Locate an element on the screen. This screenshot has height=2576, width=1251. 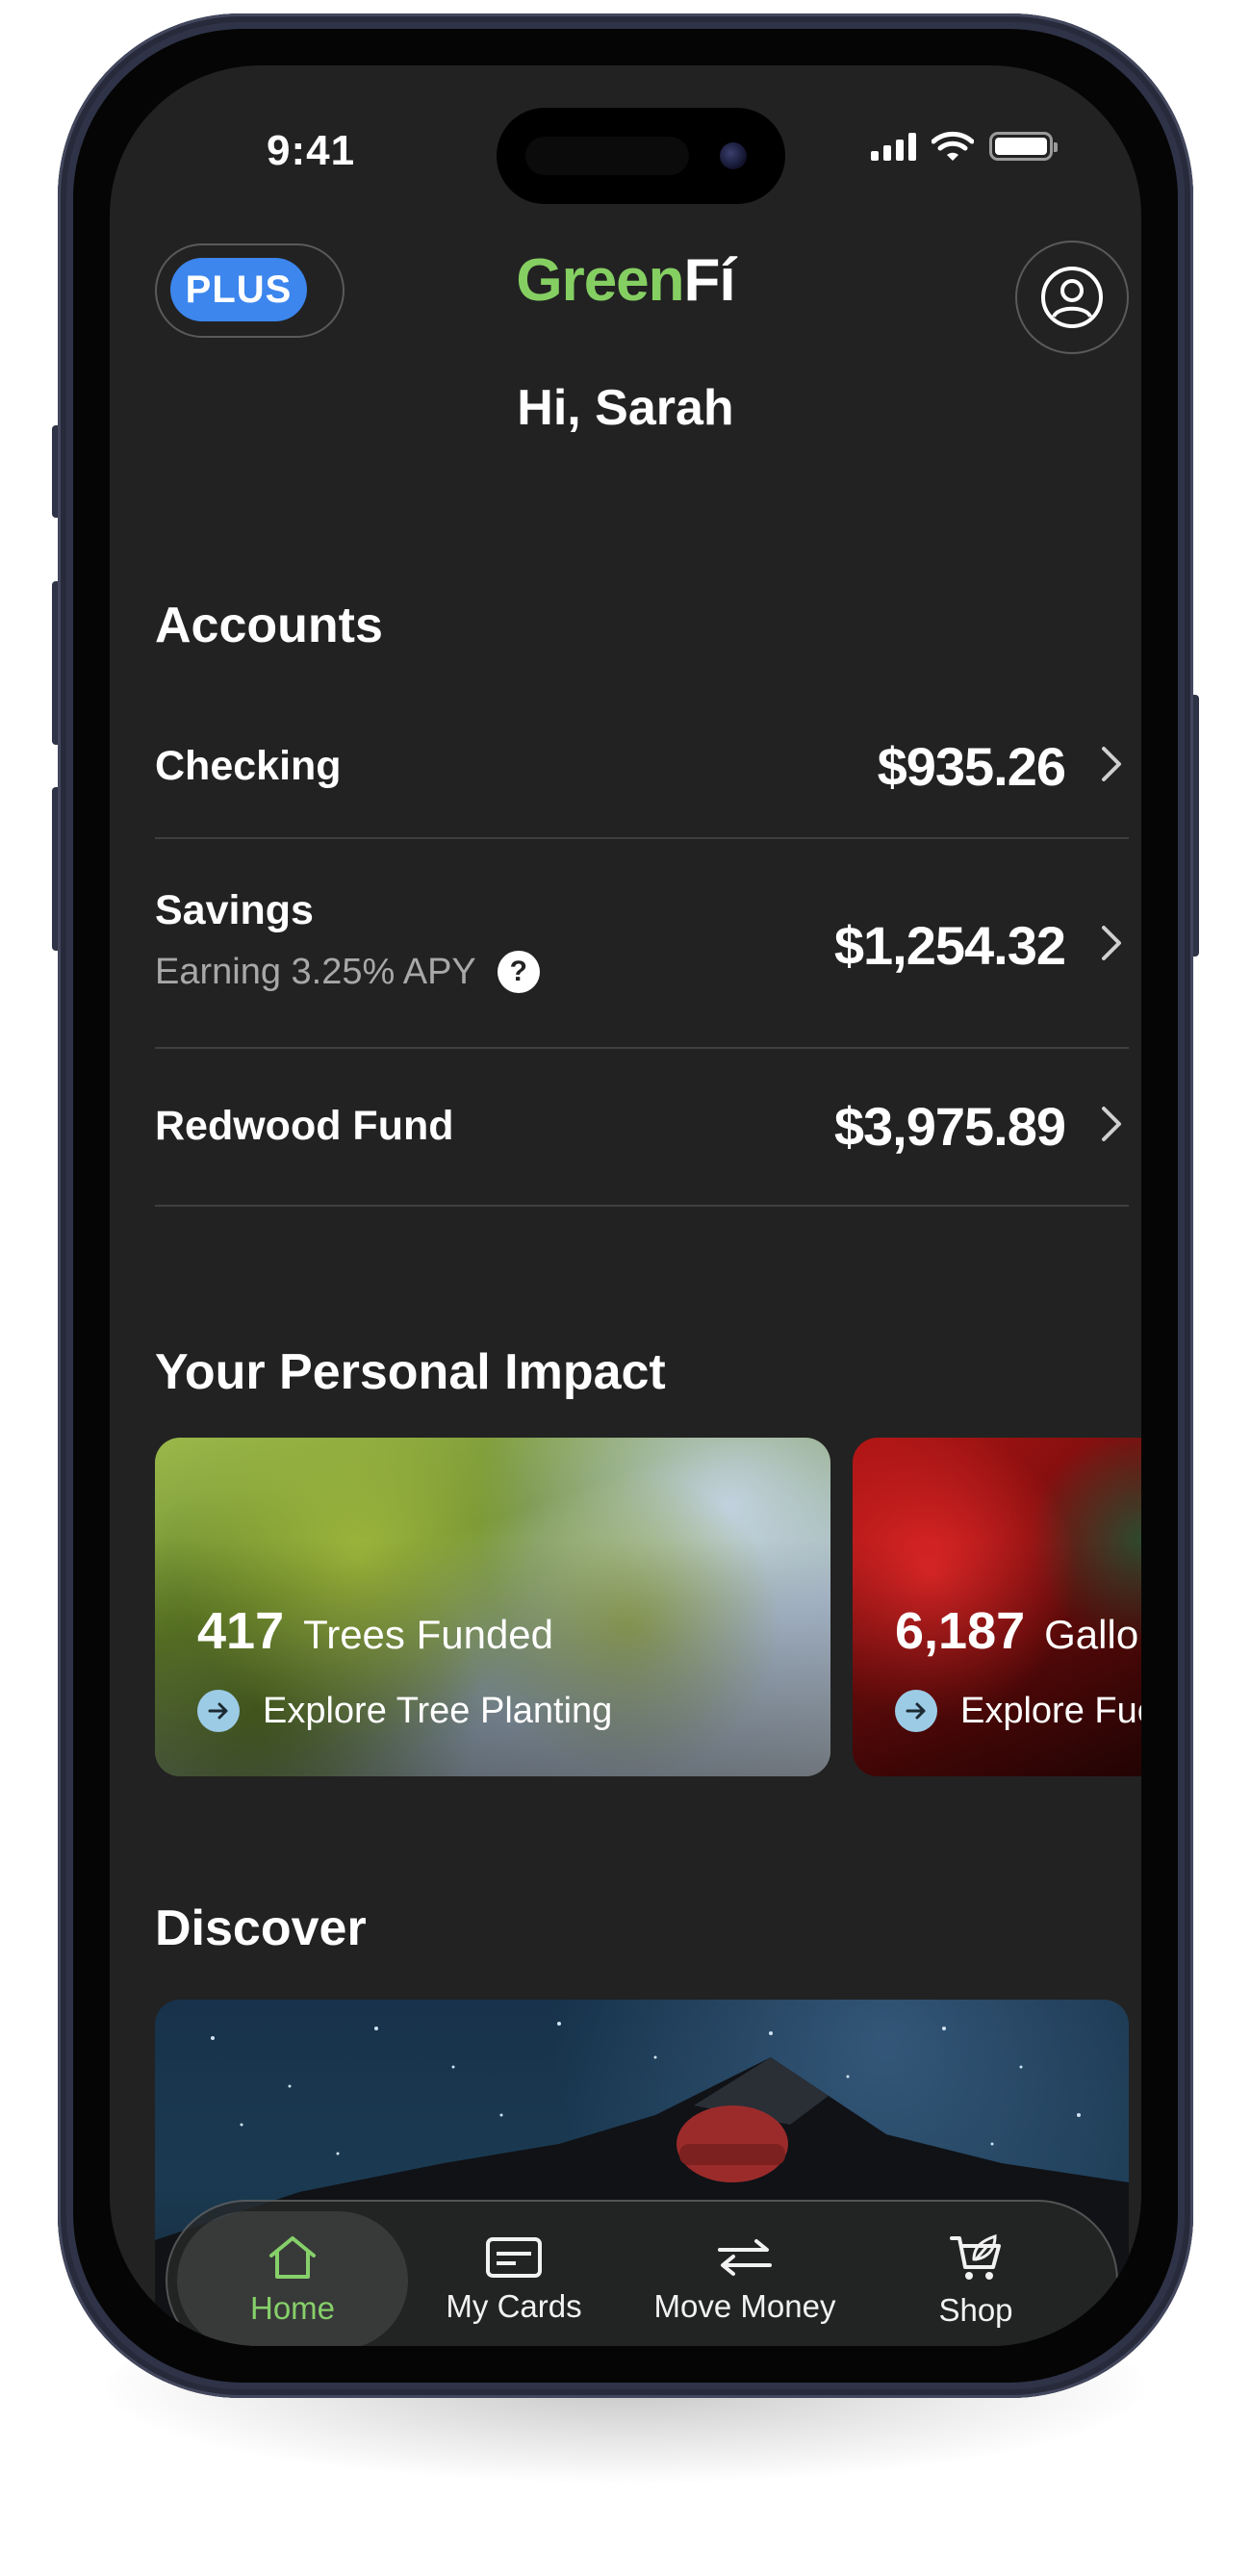
impact-link: Explore Fuel is located at coordinates (1018, 1711).